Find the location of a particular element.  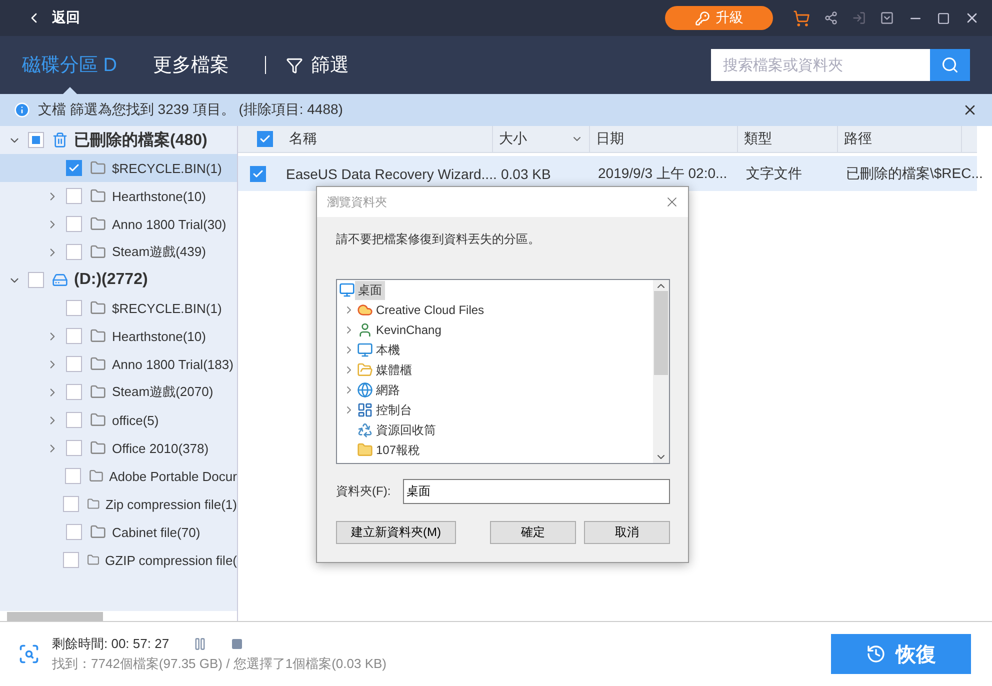

key-icon is located at coordinates (702, 18).